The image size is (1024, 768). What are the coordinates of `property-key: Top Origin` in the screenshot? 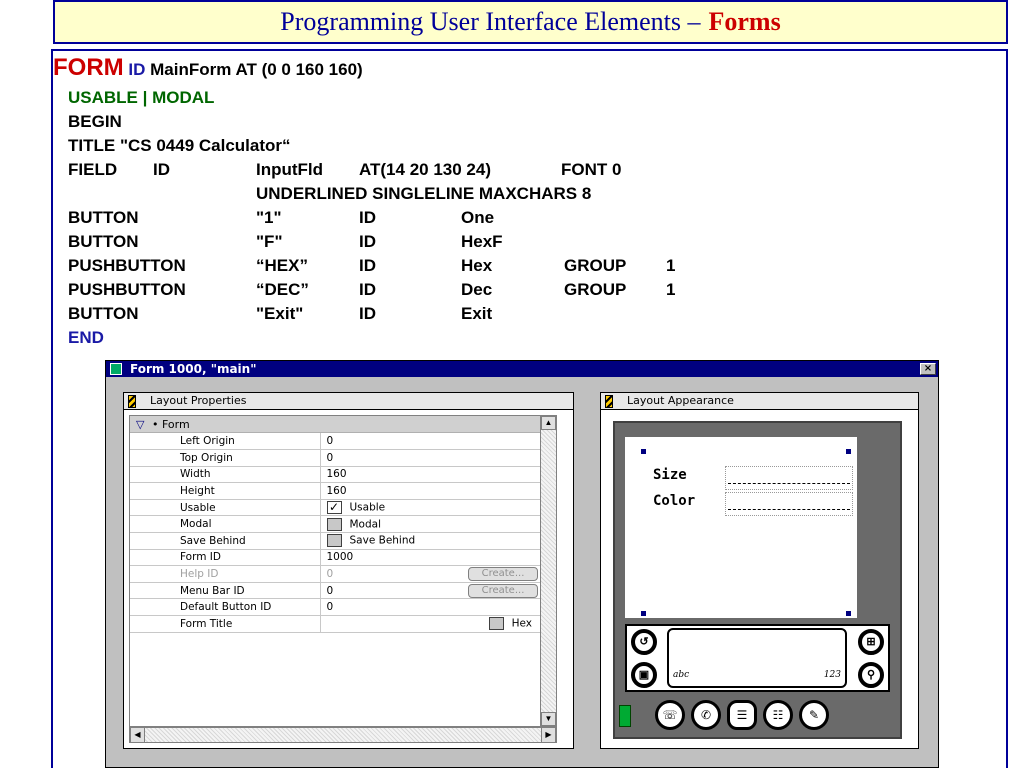 It's located at (225, 458).